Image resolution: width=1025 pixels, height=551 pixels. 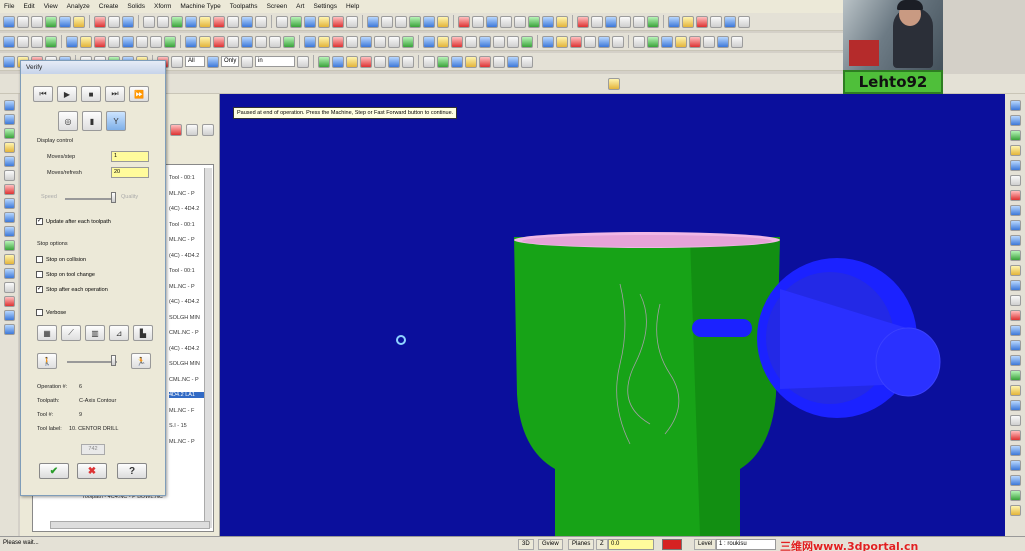 I want to click on section-icon: ▙, so click(x=143, y=333).